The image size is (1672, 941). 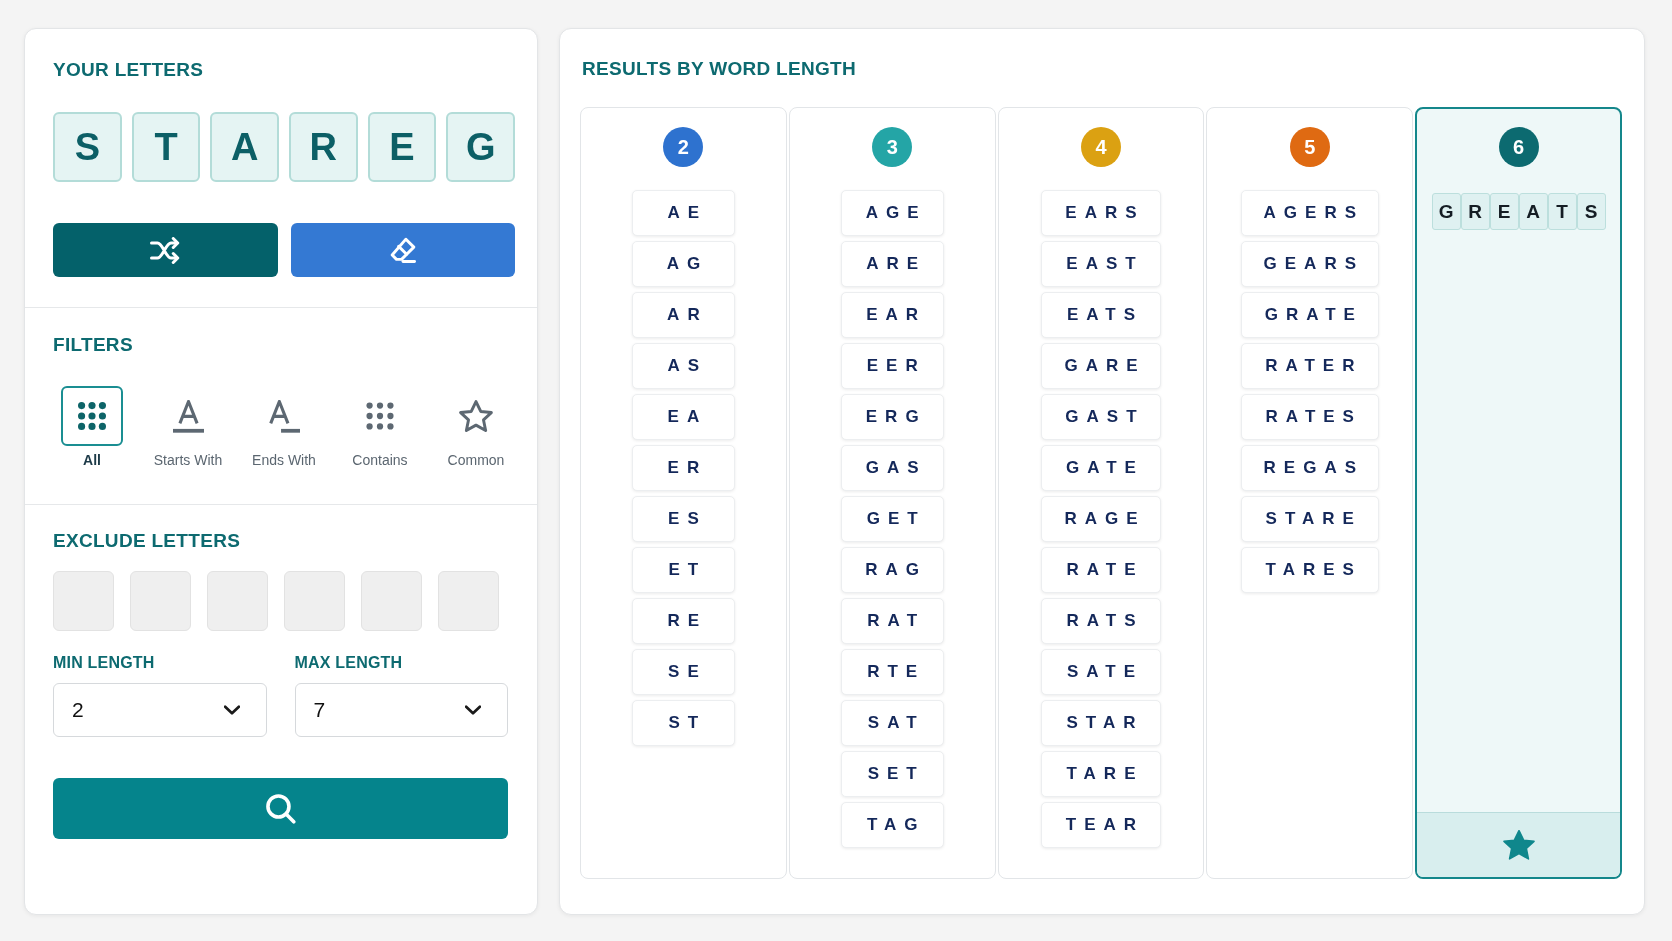 I want to click on section-heading: YOUR LETTERS, so click(x=128, y=70).